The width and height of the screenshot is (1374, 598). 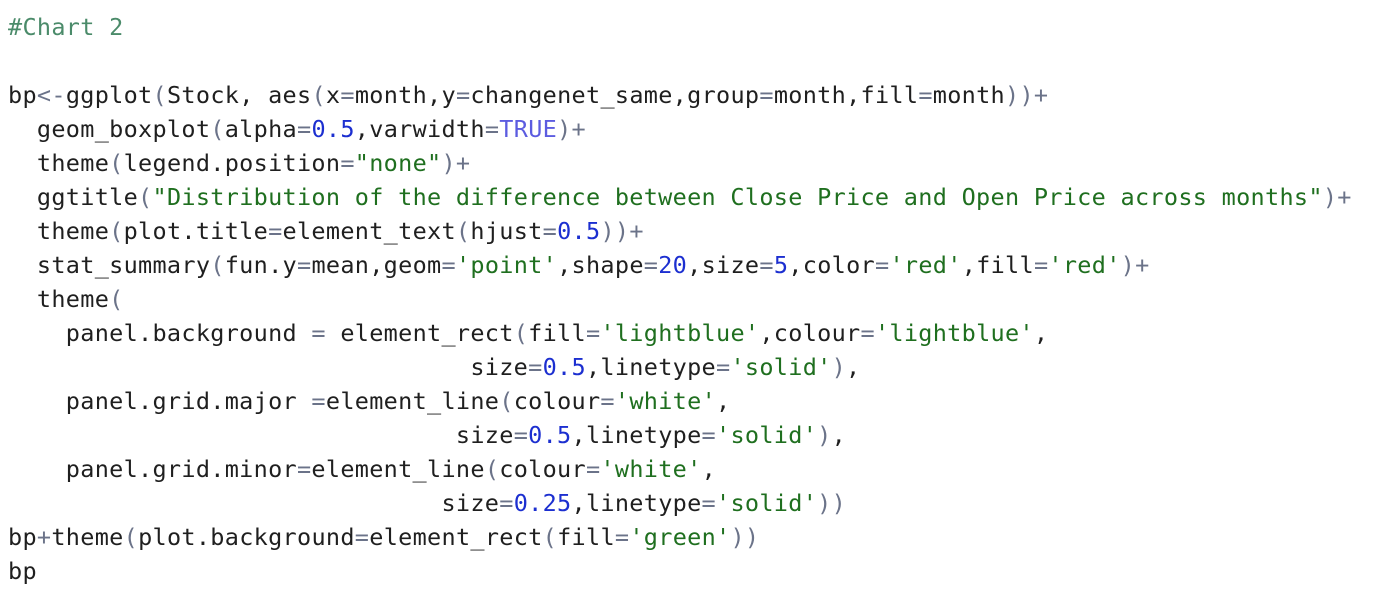 I want to click on code-text: plot.background, so click(x=246, y=537).